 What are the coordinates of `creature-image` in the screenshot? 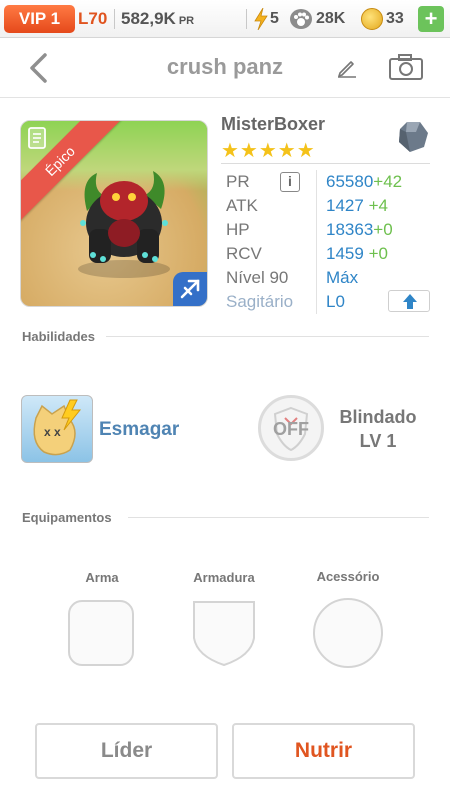 It's located at (124, 224).